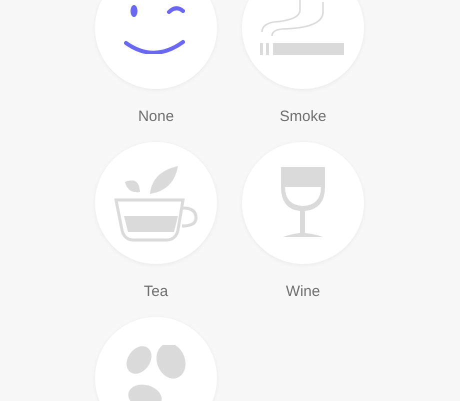  What do you see at coordinates (156, 28) in the screenshot?
I see `winking-face-icon` at bounding box center [156, 28].